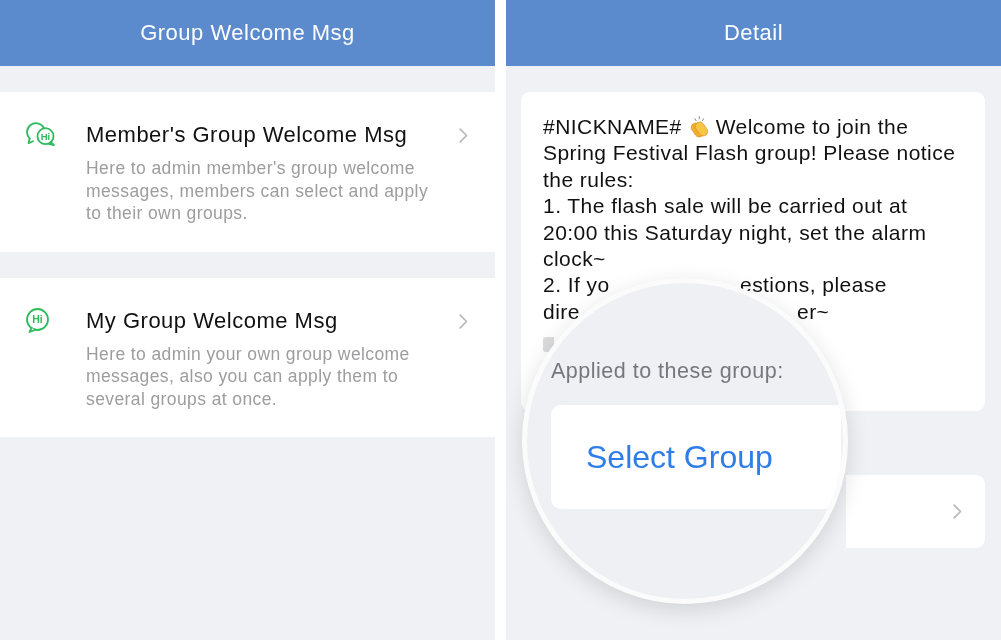 The image size is (1001, 640). Describe the element at coordinates (258, 191) in the screenshot. I see `item-description: Here to admin member's group welcome messages, members can select and apply to their own groups.` at that location.